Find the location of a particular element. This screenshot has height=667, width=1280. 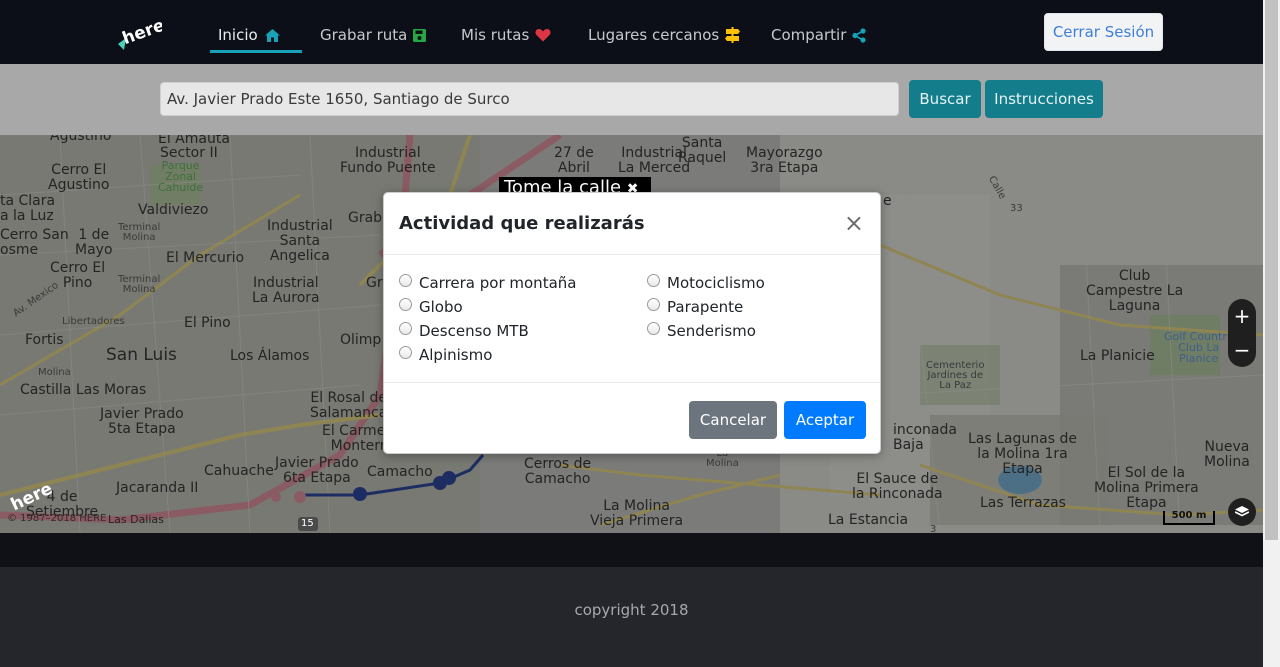

nav-grabar-ruta: Grabar ruta is located at coordinates (373, 35).